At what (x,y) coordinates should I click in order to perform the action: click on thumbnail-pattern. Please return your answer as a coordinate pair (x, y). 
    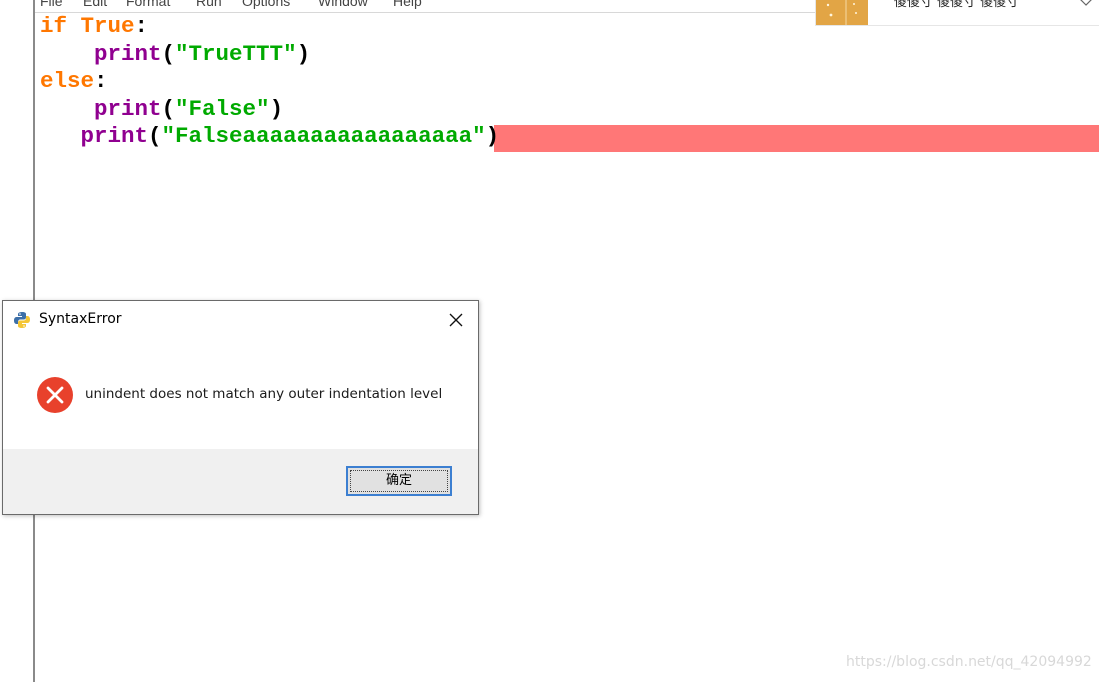
    Looking at the image, I should click on (842, 12).